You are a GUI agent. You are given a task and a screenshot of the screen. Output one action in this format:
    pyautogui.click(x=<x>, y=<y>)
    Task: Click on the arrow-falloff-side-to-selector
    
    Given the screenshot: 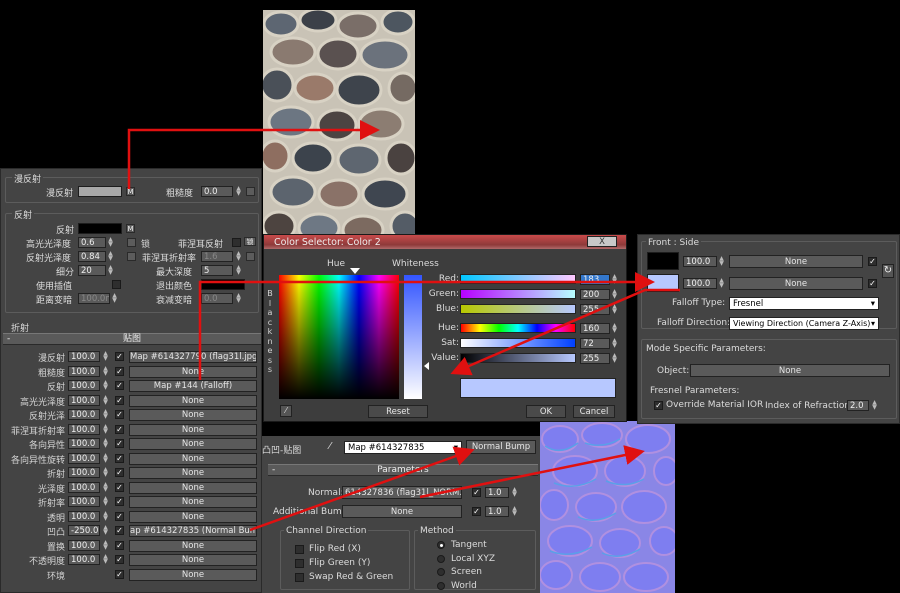 What is the action you would take?
    pyautogui.click(x=565, y=332)
    